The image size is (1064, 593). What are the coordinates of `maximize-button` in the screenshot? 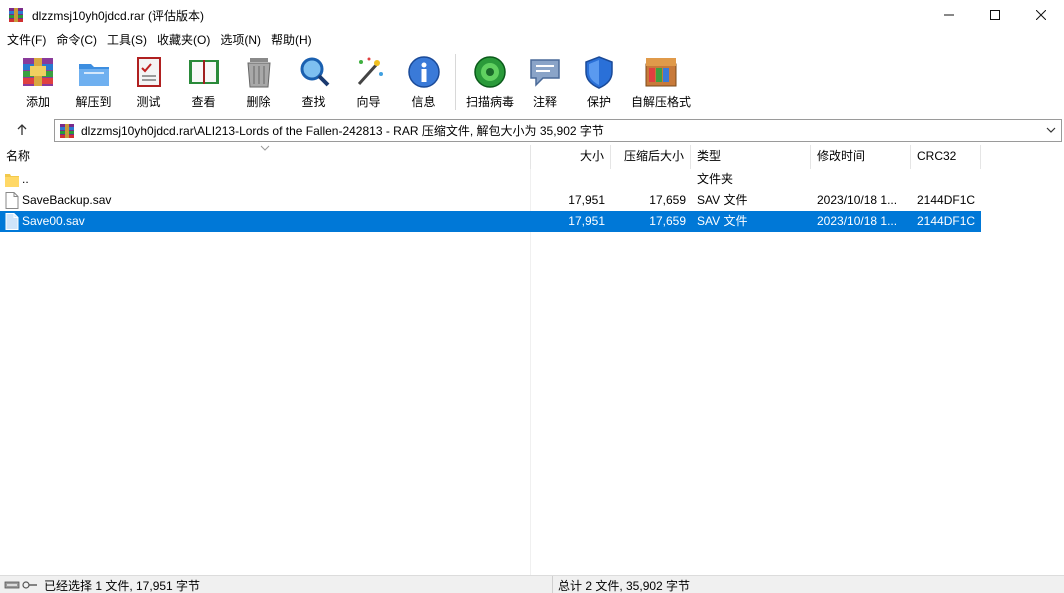 It's located at (995, 15).